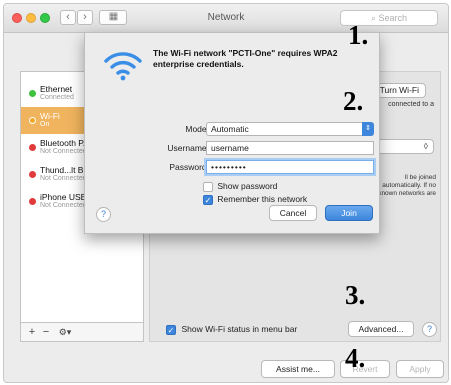 The image size is (451, 385). Describe the element at coordinates (373, 18) in the screenshot. I see `search-icon: ⌕` at that location.